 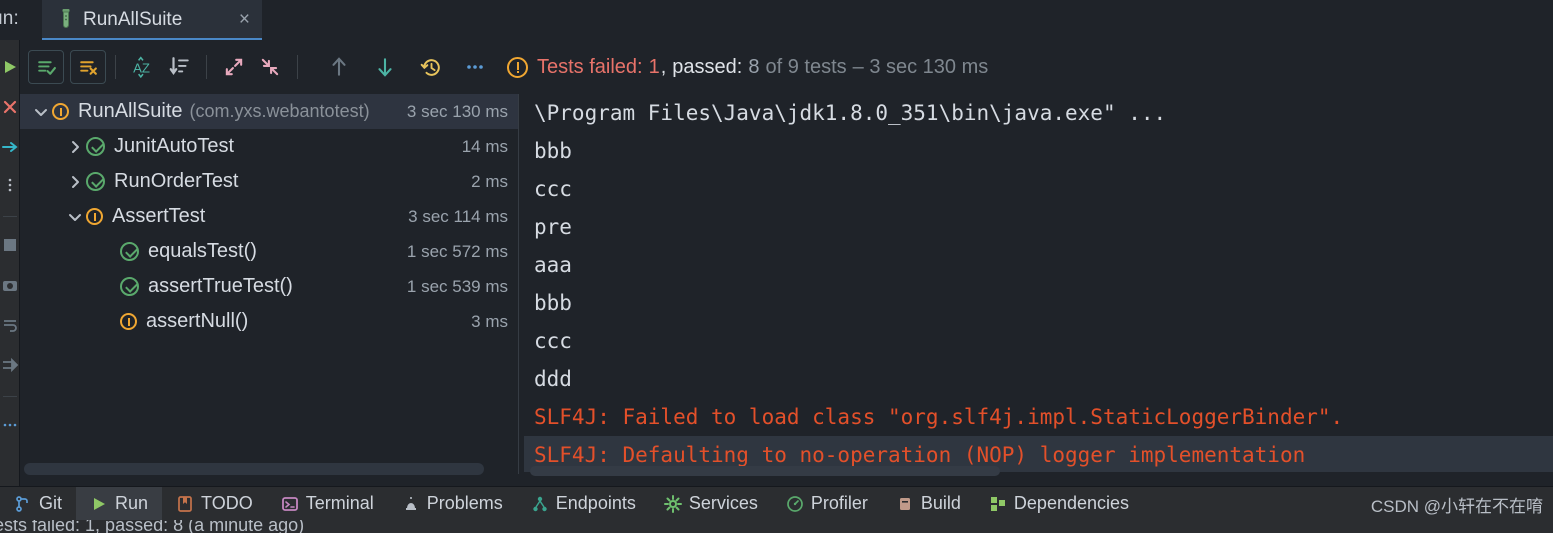 I want to click on breakpoints-icon, so click(x=10, y=185).